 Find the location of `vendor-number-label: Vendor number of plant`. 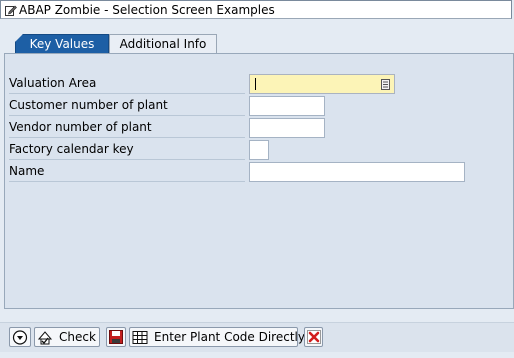

vendor-number-label: Vendor number of plant is located at coordinates (127, 128).